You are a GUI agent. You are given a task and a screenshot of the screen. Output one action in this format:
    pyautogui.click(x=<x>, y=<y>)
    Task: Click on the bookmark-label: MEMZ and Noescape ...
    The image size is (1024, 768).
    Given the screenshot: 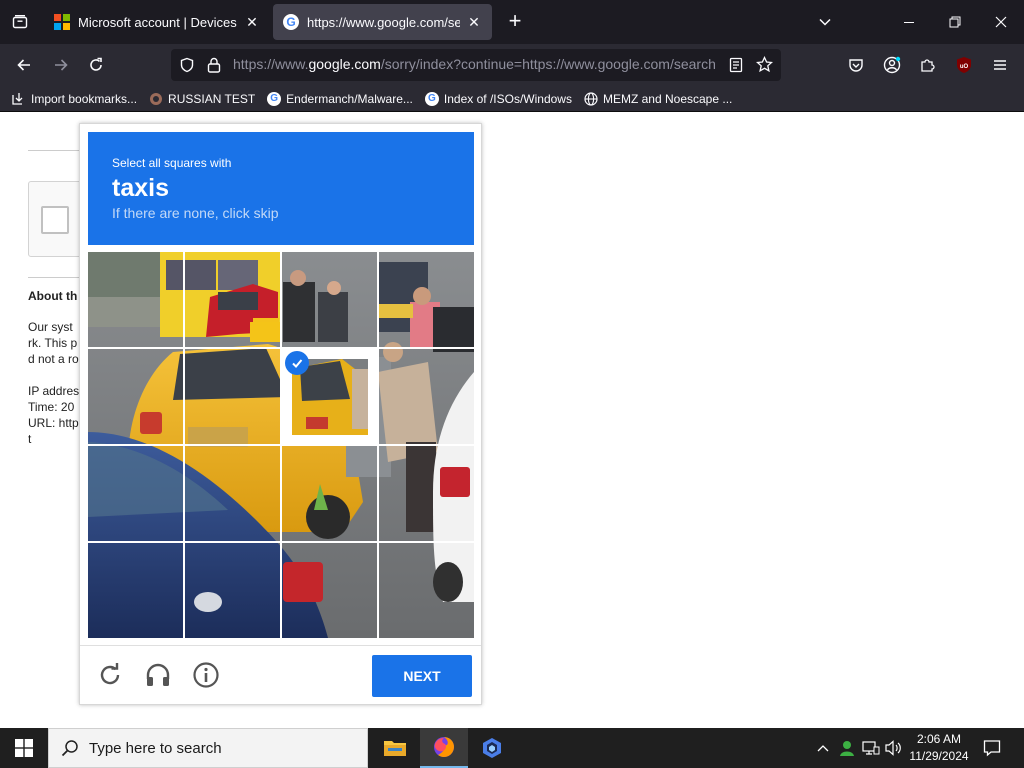 What is the action you would take?
    pyautogui.click(x=667, y=98)
    